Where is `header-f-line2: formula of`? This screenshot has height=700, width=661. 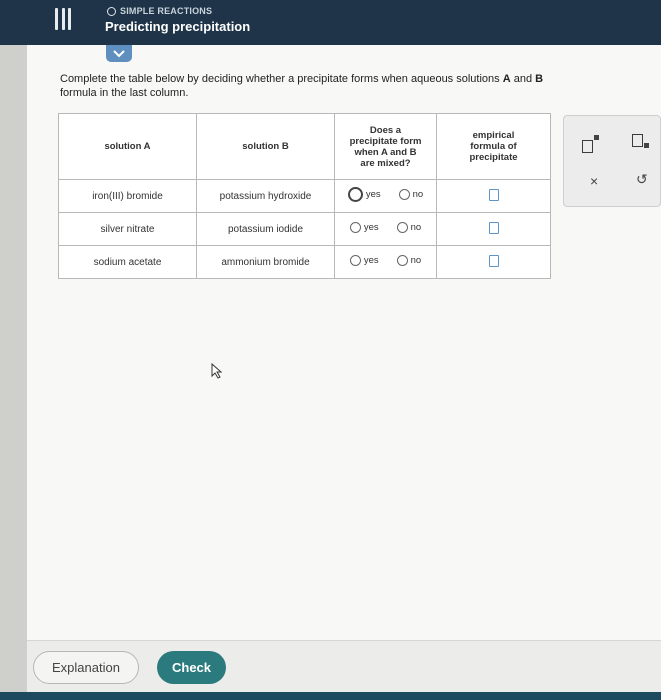
header-f-line2: formula of is located at coordinates (493, 146).